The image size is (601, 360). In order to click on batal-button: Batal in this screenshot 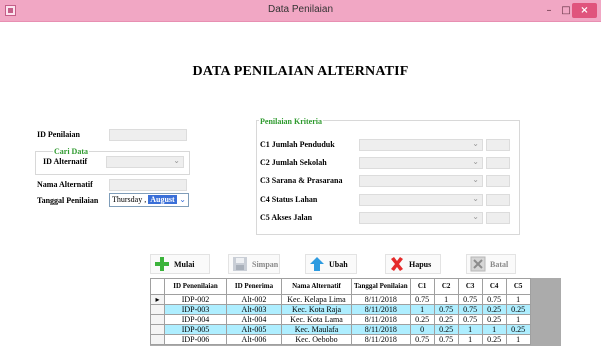, I will do `click(491, 264)`.